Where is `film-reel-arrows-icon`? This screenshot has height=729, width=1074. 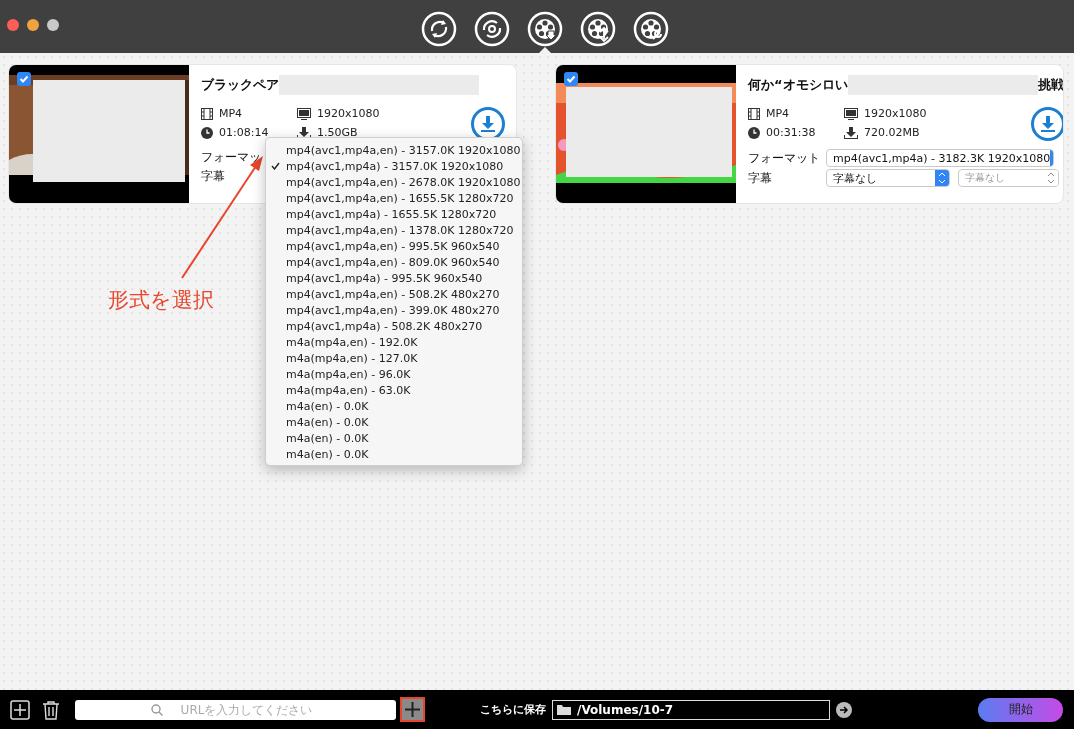
film-reel-arrows-icon is located at coordinates (598, 29).